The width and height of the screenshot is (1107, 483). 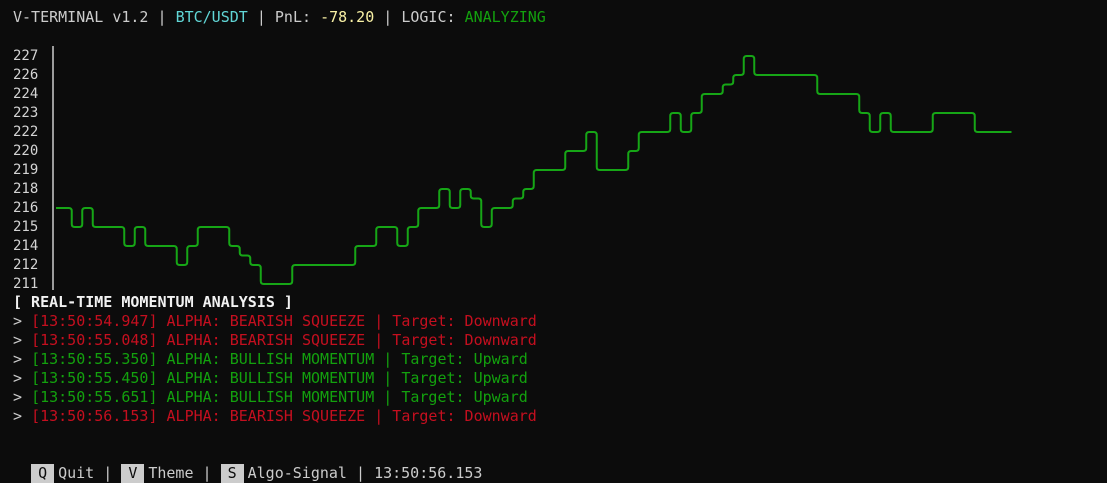 What do you see at coordinates (428, 473) in the screenshot?
I see `clock: 13:50:56.153` at bounding box center [428, 473].